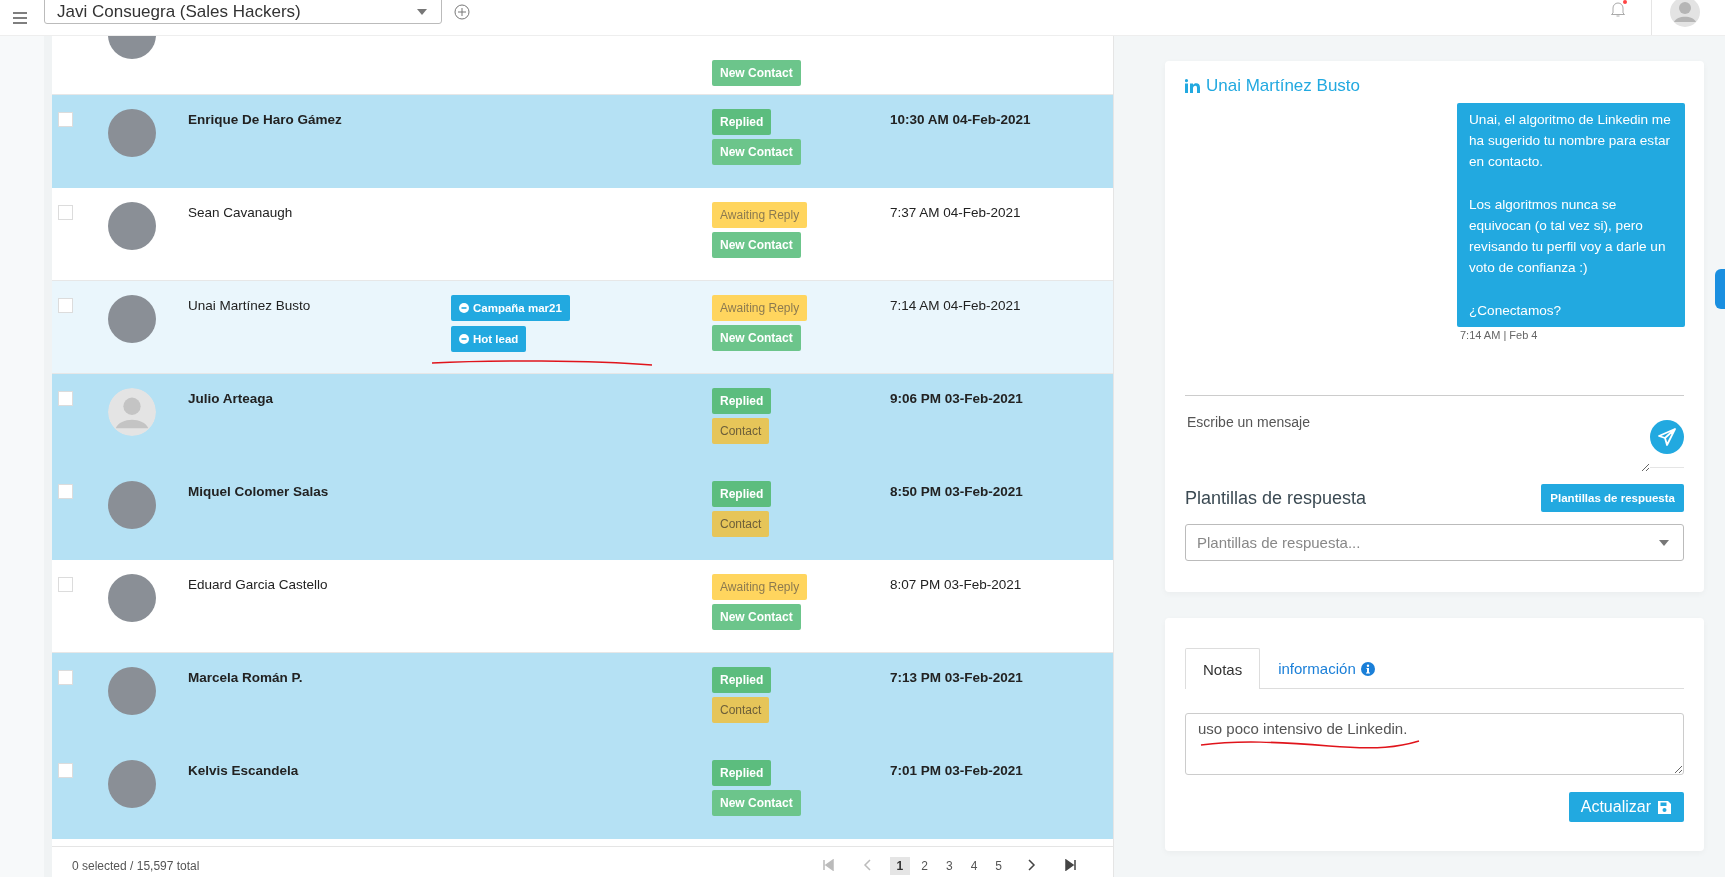  What do you see at coordinates (1685, 13) in the screenshot?
I see `user-avatar-icon` at bounding box center [1685, 13].